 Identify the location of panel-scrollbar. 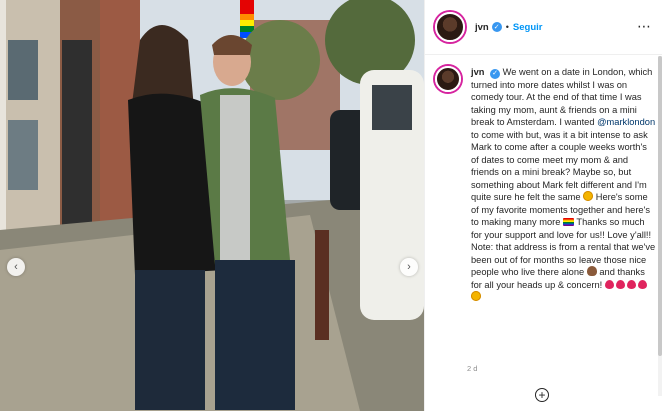
(660, 226).